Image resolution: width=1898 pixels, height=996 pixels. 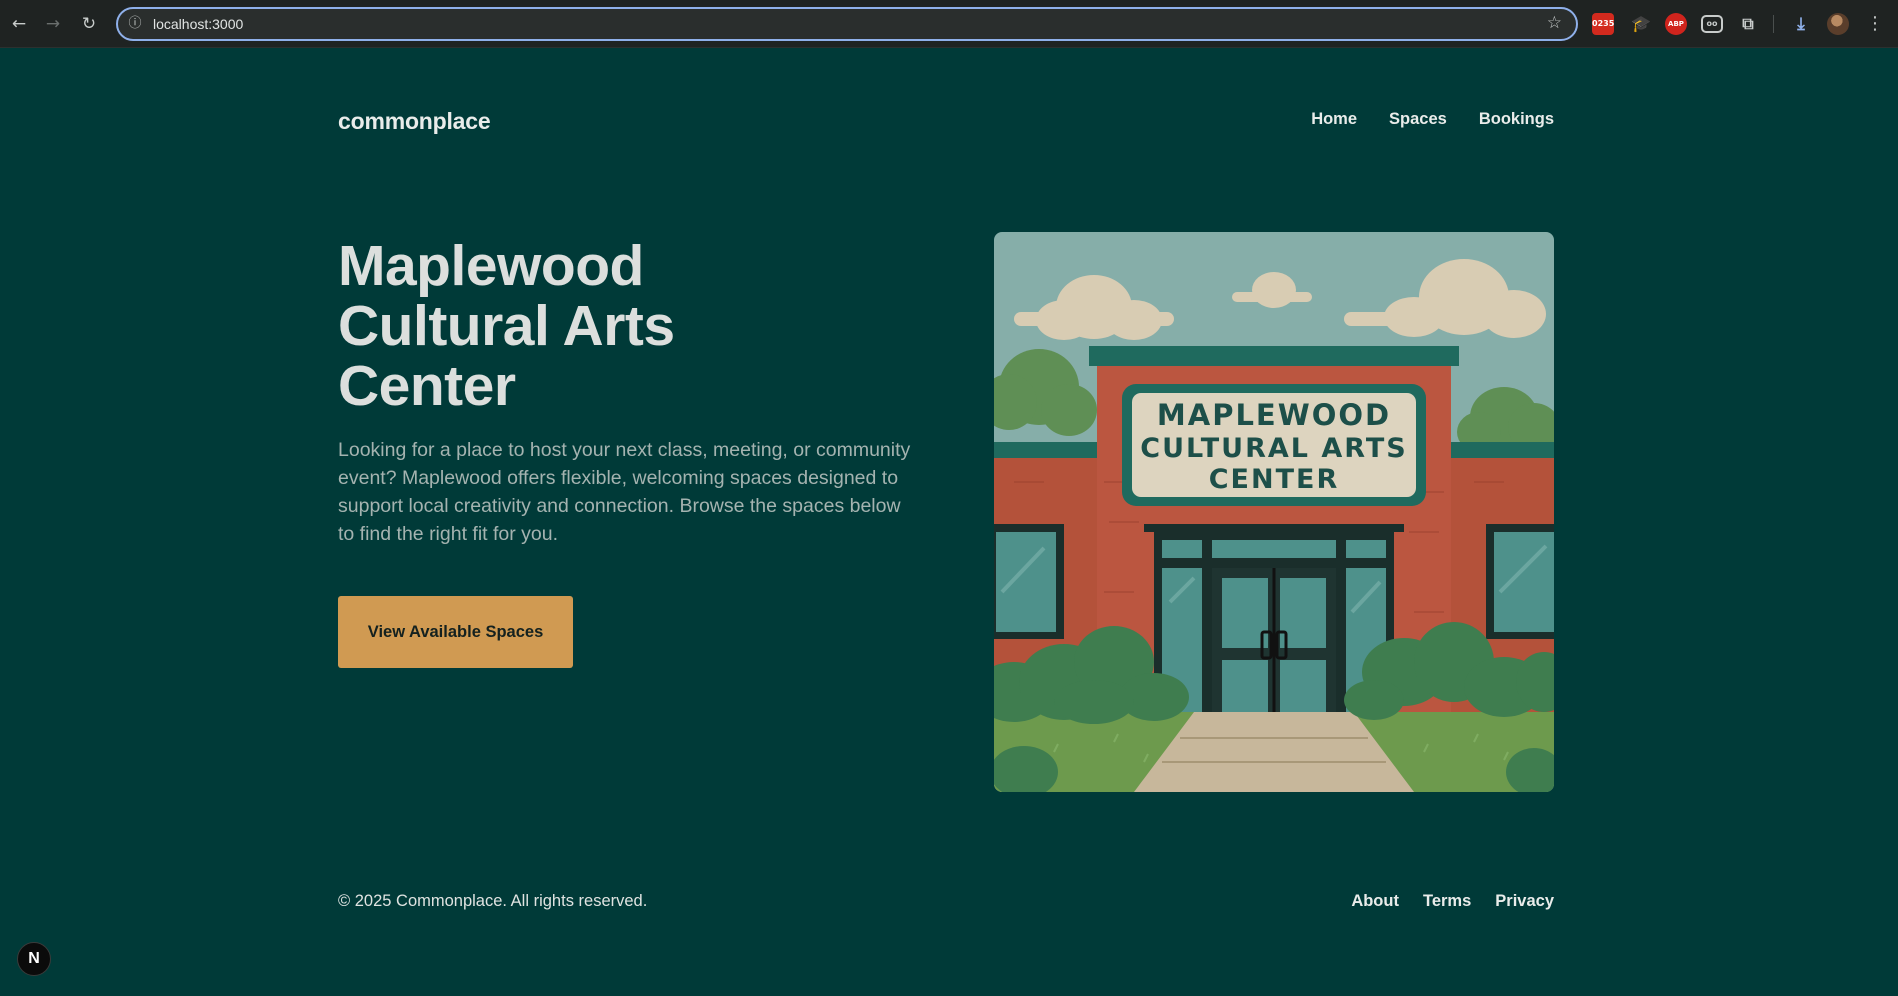 What do you see at coordinates (1773, 24) in the screenshot?
I see `toolbar-divider` at bounding box center [1773, 24].